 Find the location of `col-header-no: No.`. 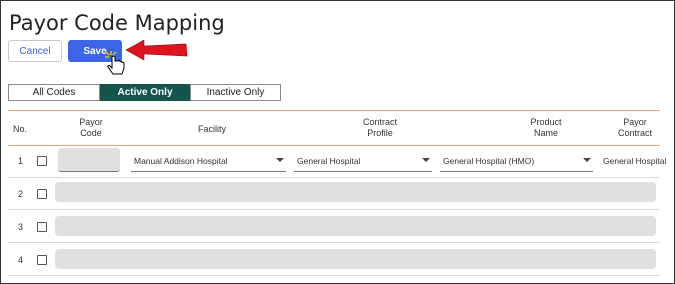

col-header-no: No. is located at coordinates (20, 129).